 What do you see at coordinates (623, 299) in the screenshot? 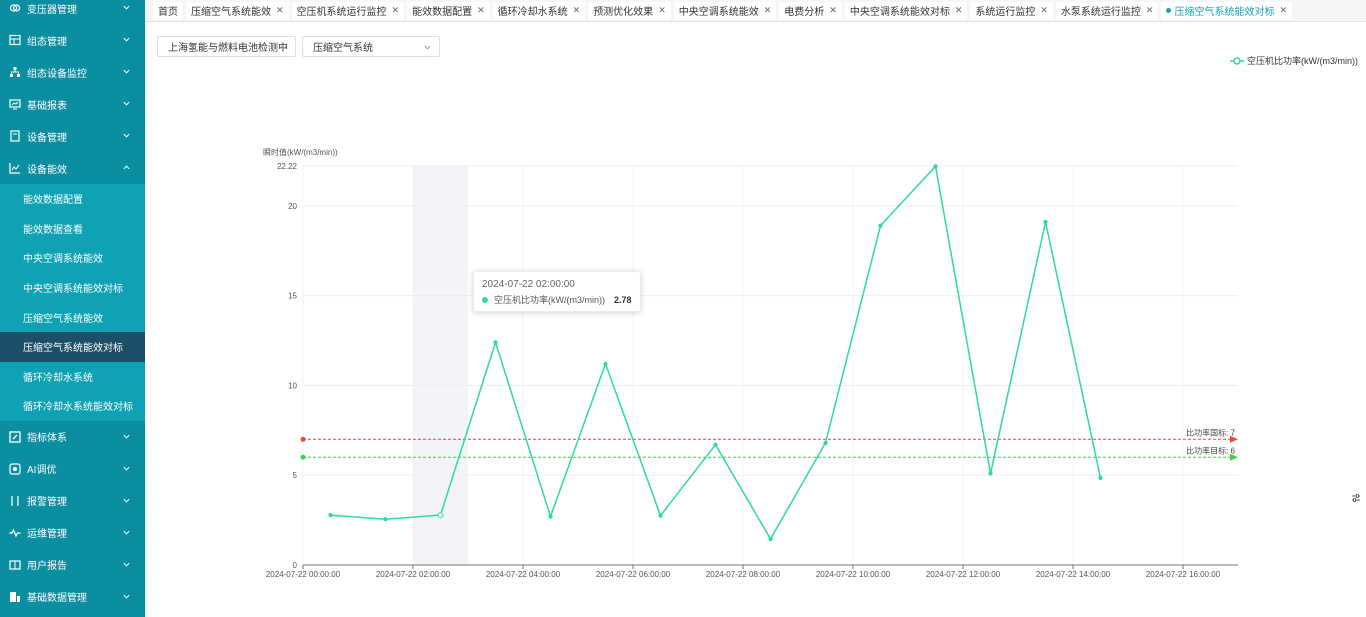
I see `tooltip-value: 2.78` at bounding box center [623, 299].